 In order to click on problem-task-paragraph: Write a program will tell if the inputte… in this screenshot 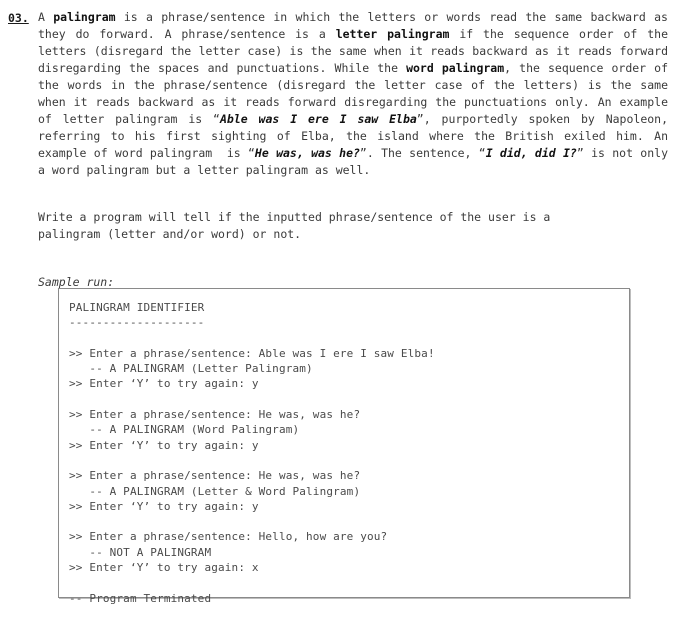, I will do `click(294, 225)`.